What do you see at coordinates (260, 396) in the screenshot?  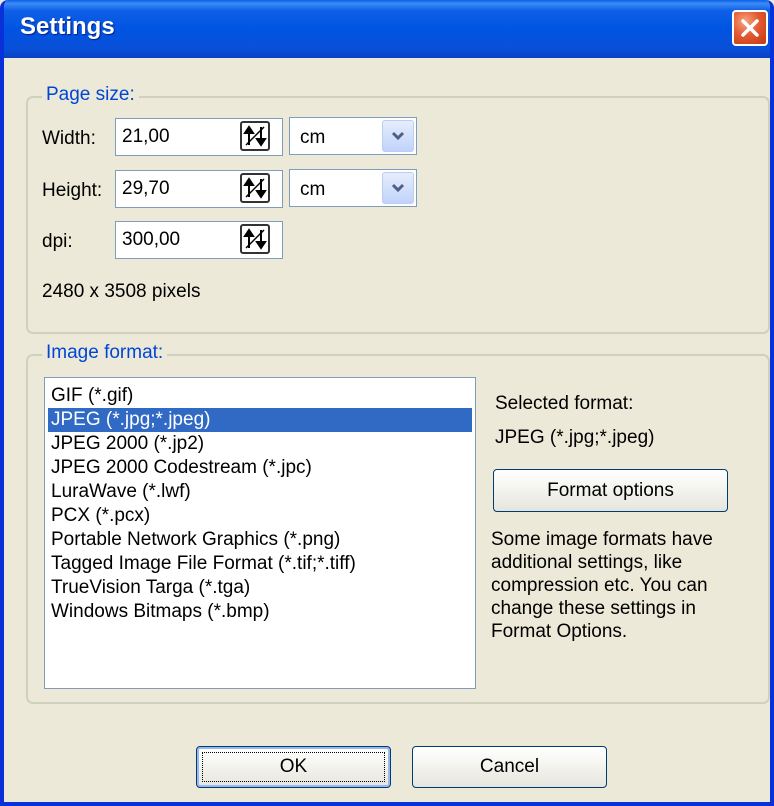 I see `list-item: GIF (*.gif)` at bounding box center [260, 396].